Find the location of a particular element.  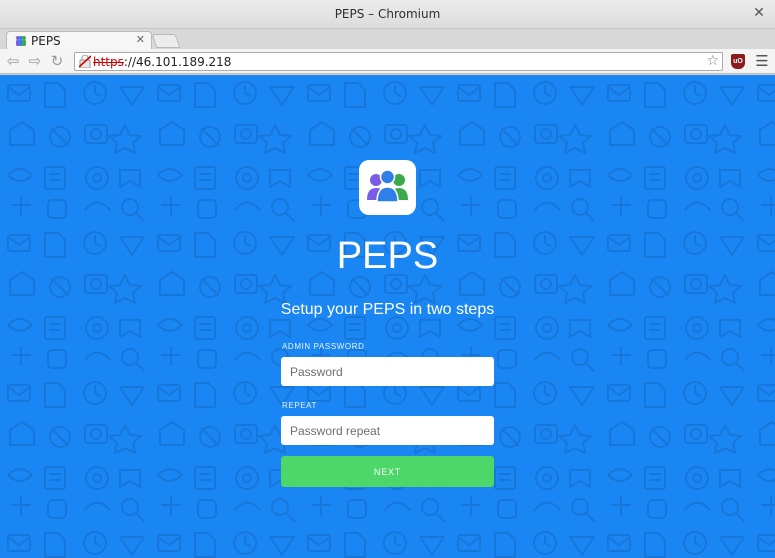

forward-arrow-icon: ⇨ is located at coordinates (35, 61).